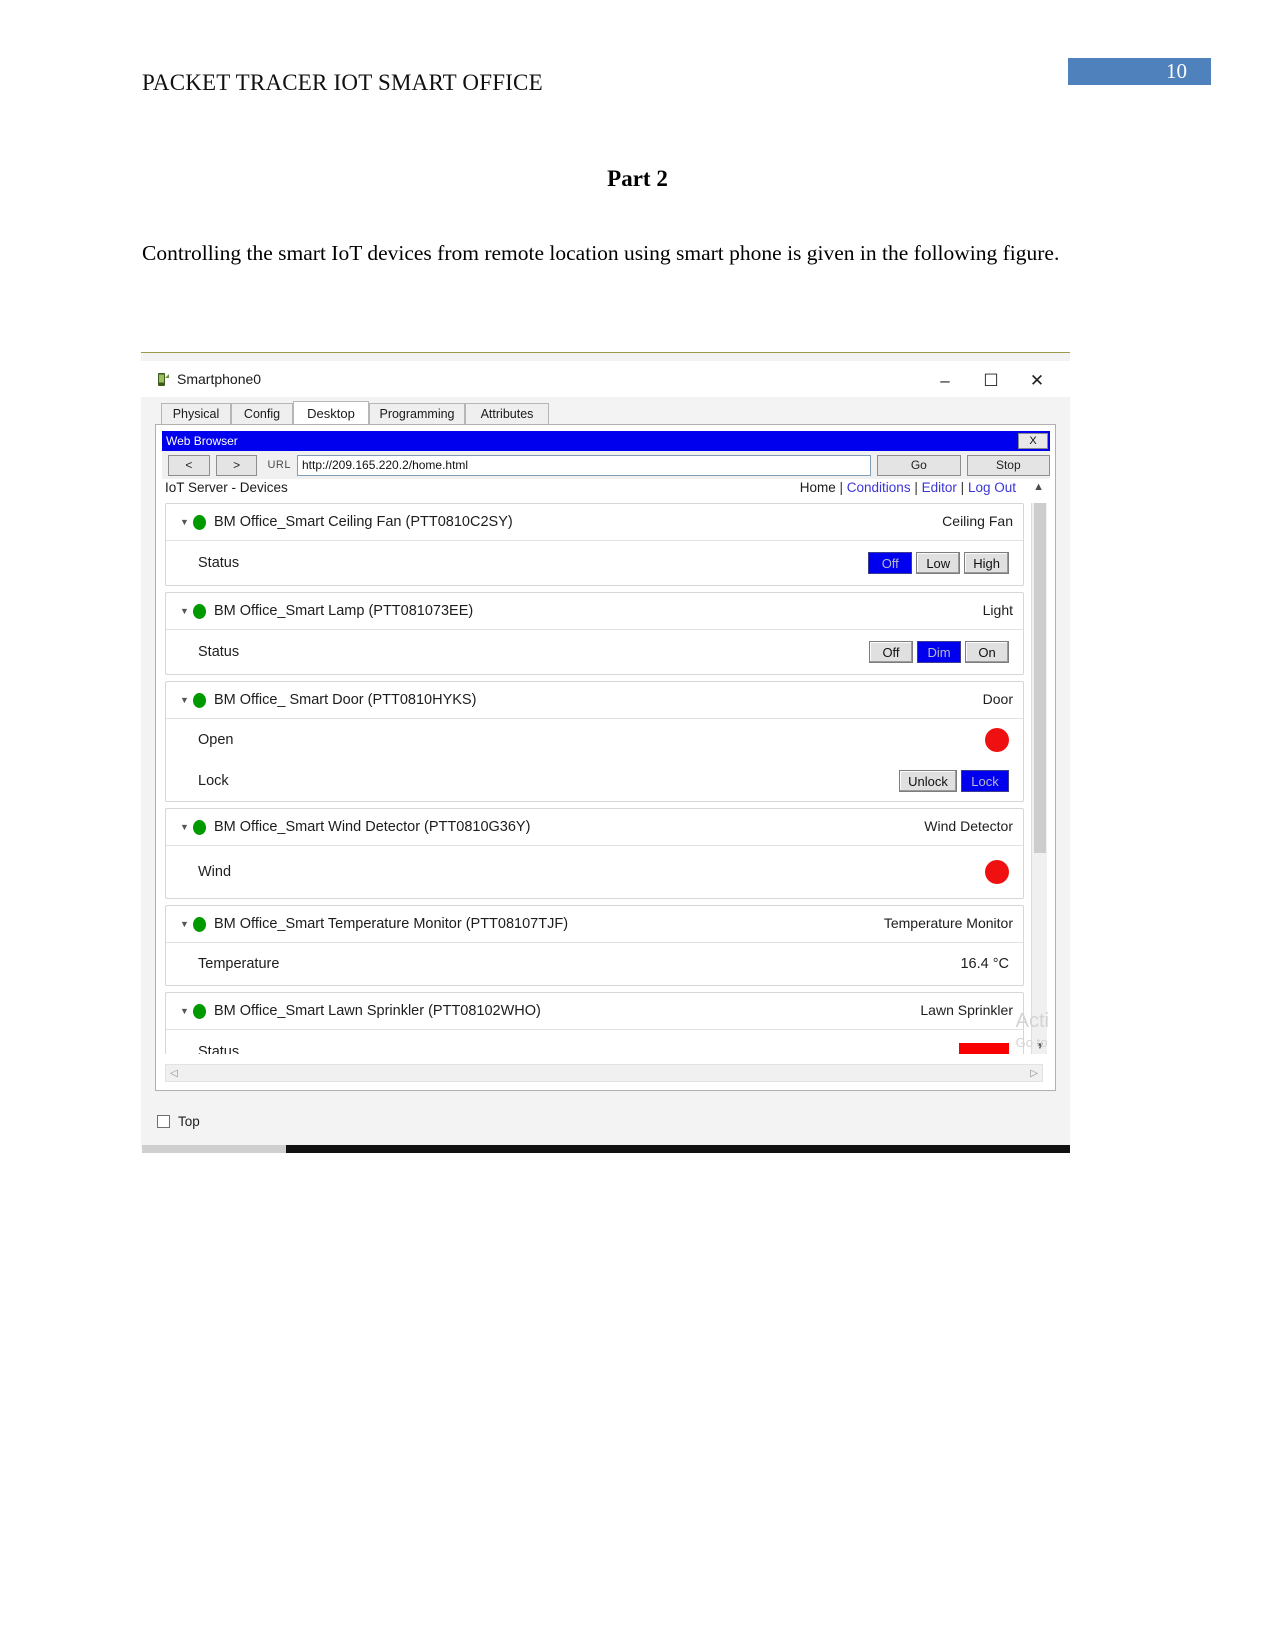  I want to click on fan-low-button: Low, so click(938, 563).